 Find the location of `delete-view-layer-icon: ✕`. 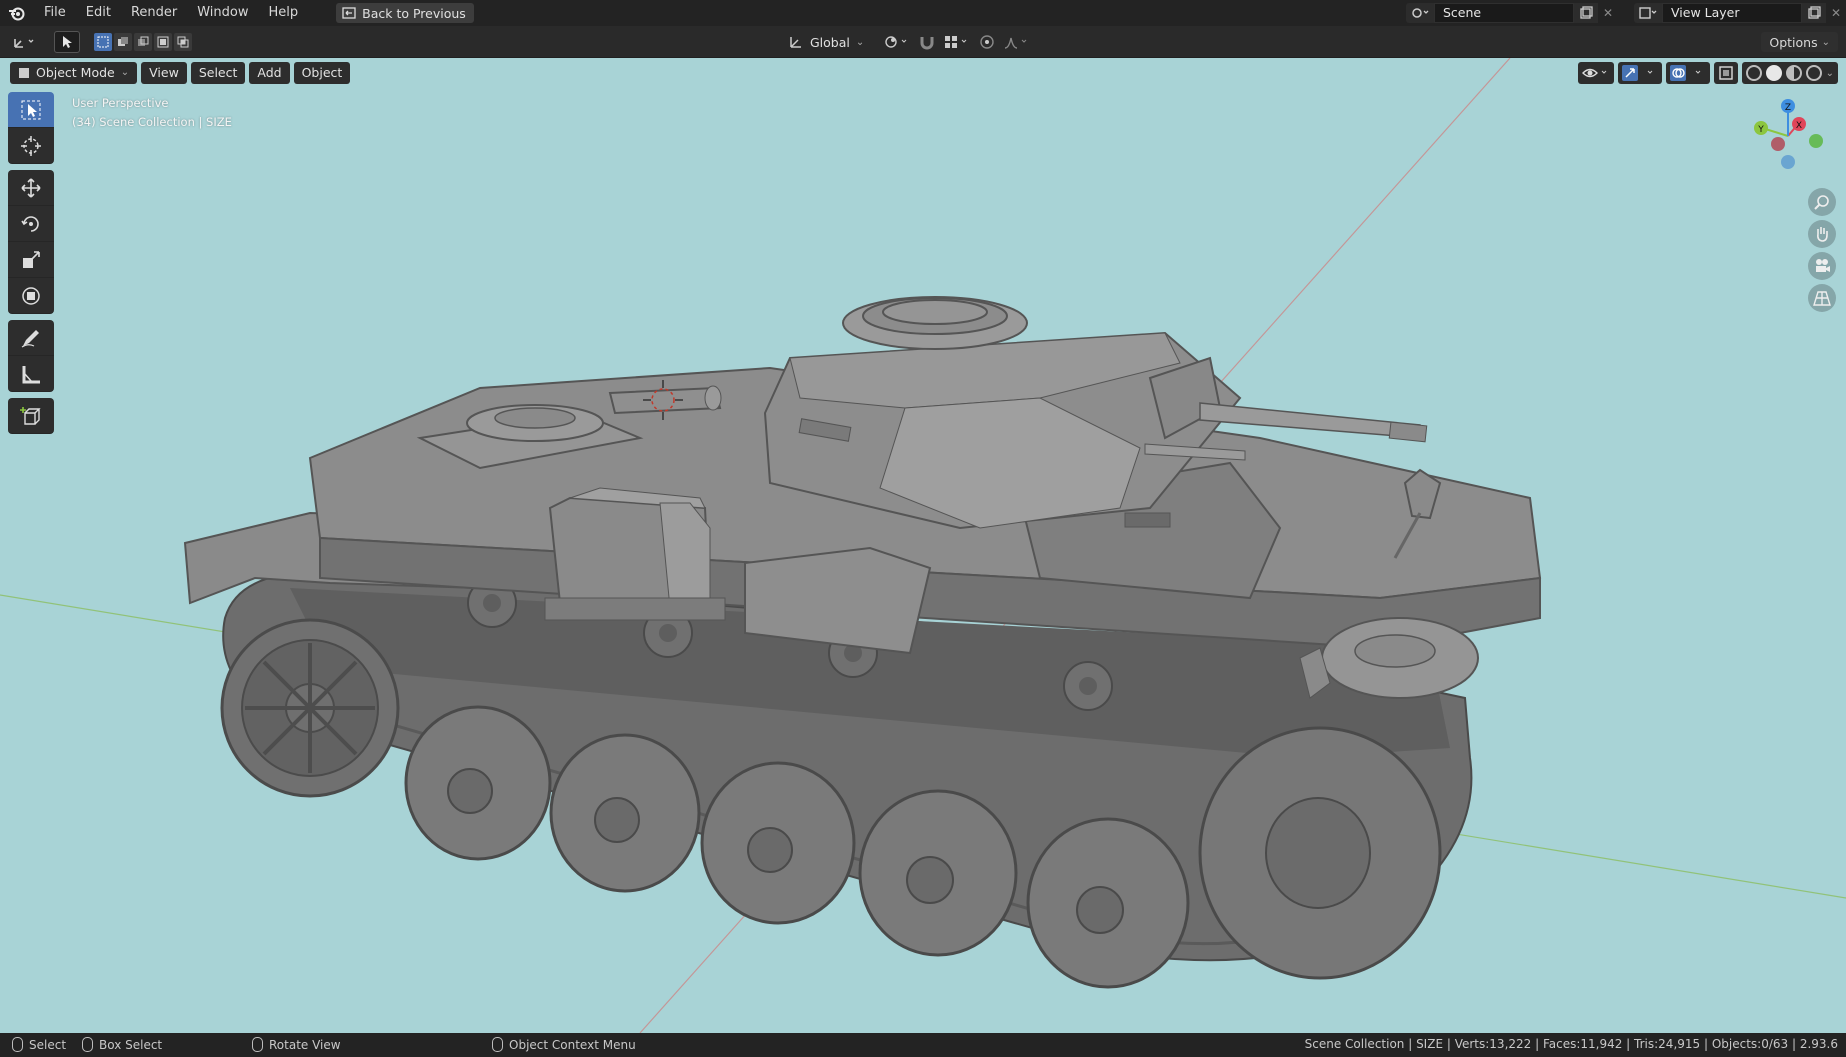

delete-view-layer-icon: ✕ is located at coordinates (1836, 13).